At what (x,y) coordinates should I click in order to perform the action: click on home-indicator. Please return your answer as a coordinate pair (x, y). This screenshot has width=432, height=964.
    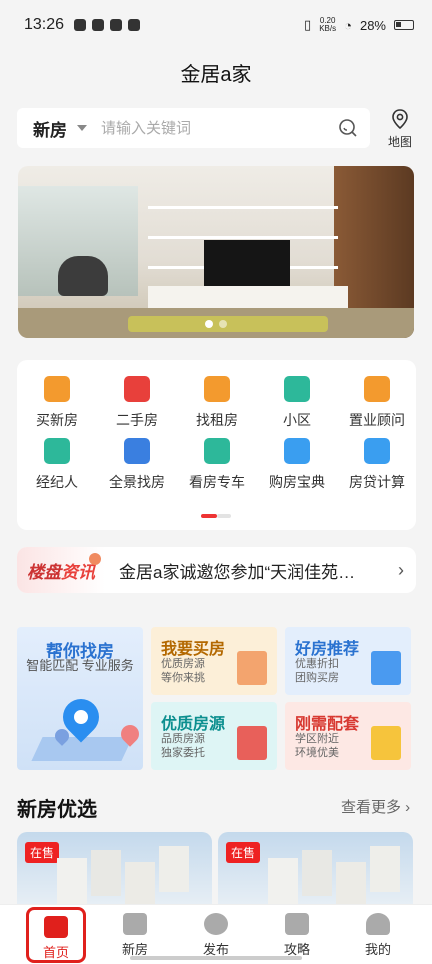
    Looking at the image, I should click on (216, 958).